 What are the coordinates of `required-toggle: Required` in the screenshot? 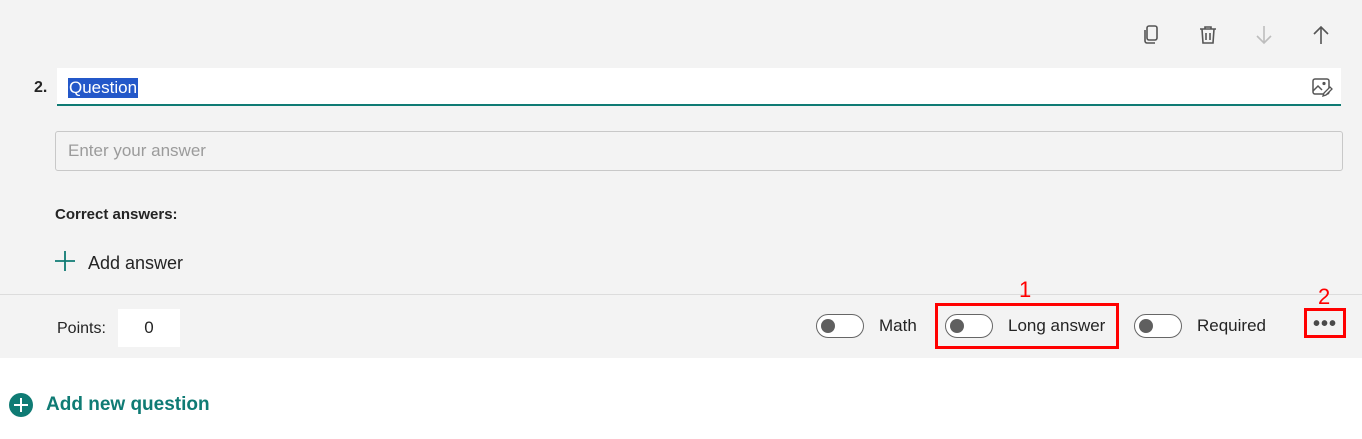 It's located at (1200, 326).